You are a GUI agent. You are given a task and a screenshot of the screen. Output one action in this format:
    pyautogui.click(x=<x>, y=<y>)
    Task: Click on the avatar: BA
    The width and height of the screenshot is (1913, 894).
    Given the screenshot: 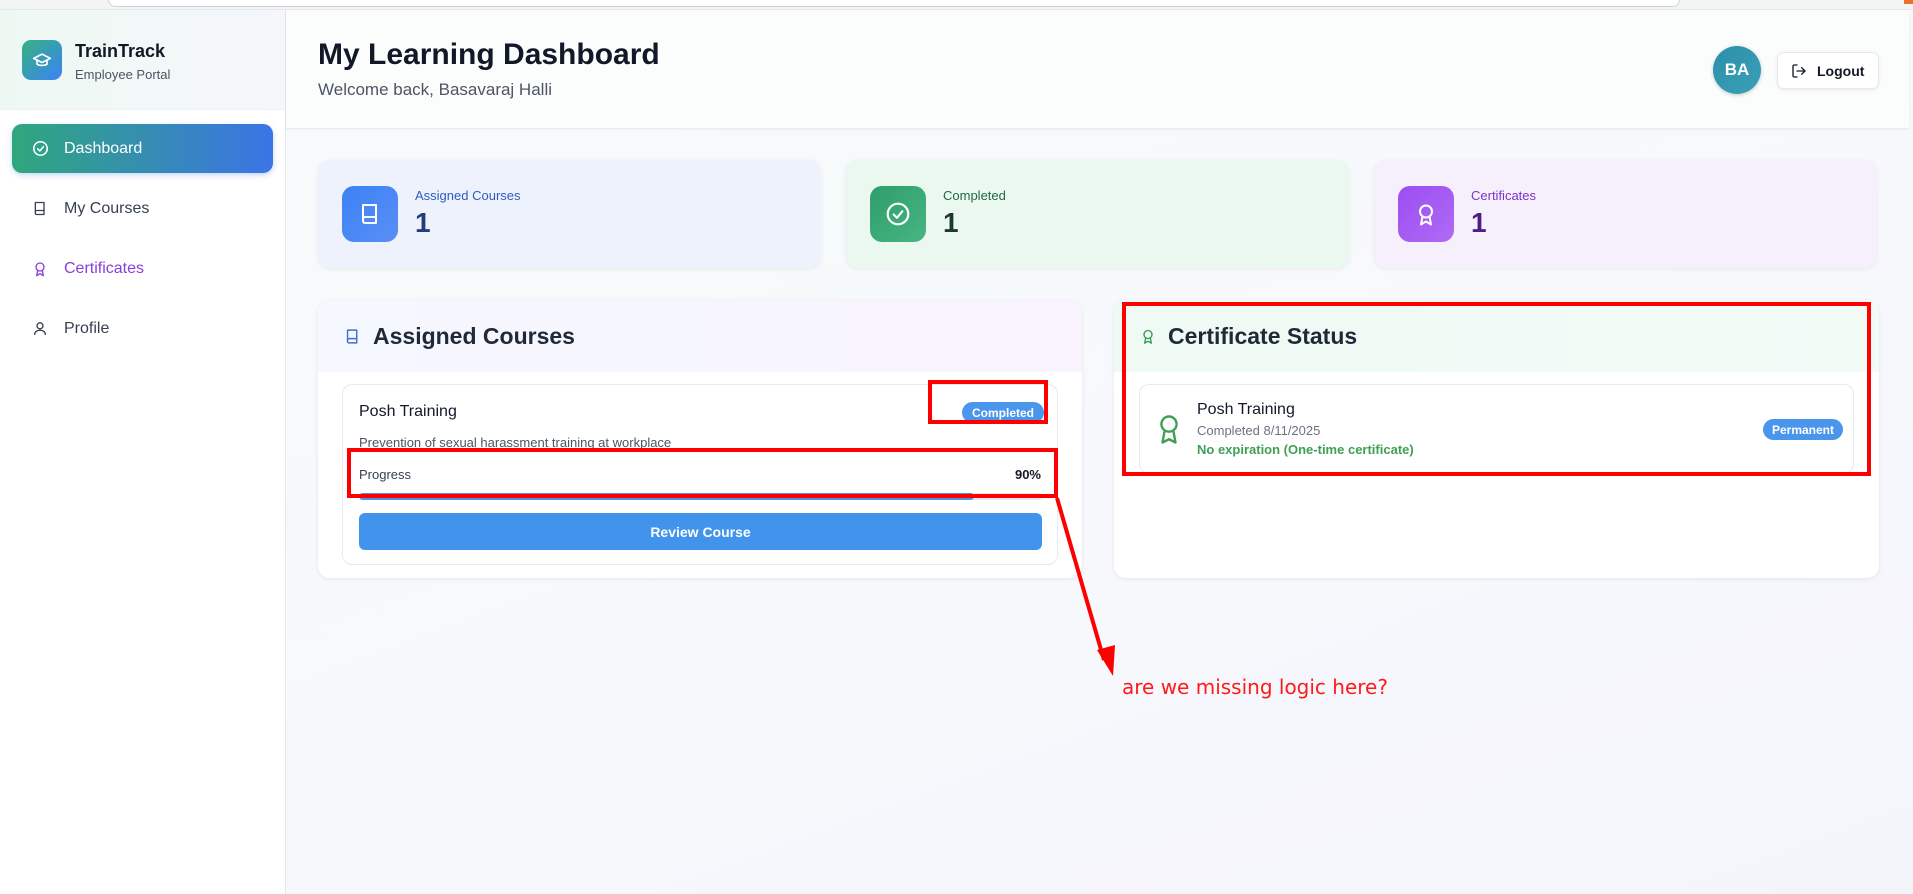 What is the action you would take?
    pyautogui.click(x=1737, y=70)
    